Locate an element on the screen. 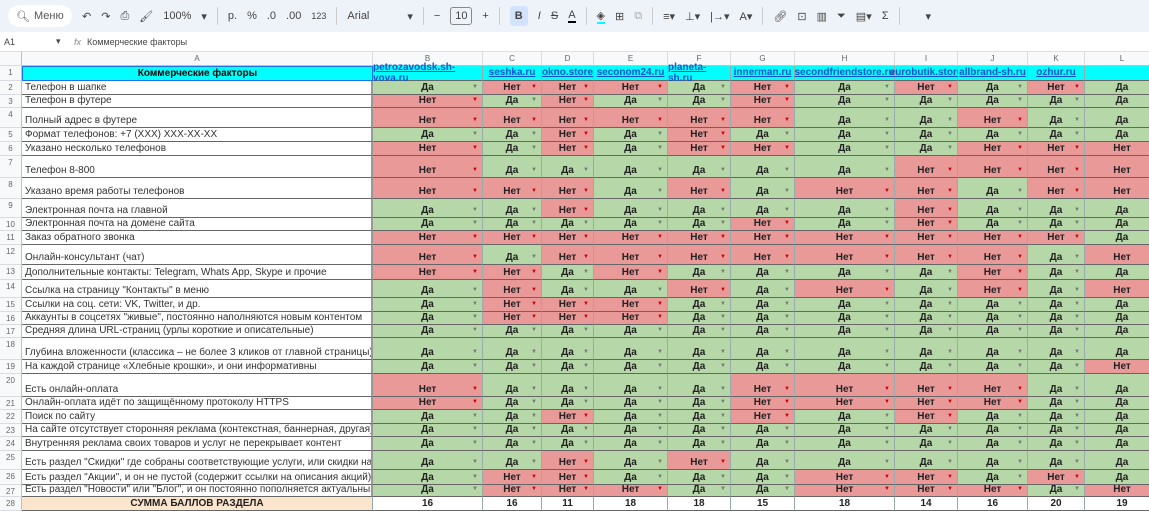 The height and width of the screenshot is (511, 1149). row-header: 8 is located at coordinates (11, 188).